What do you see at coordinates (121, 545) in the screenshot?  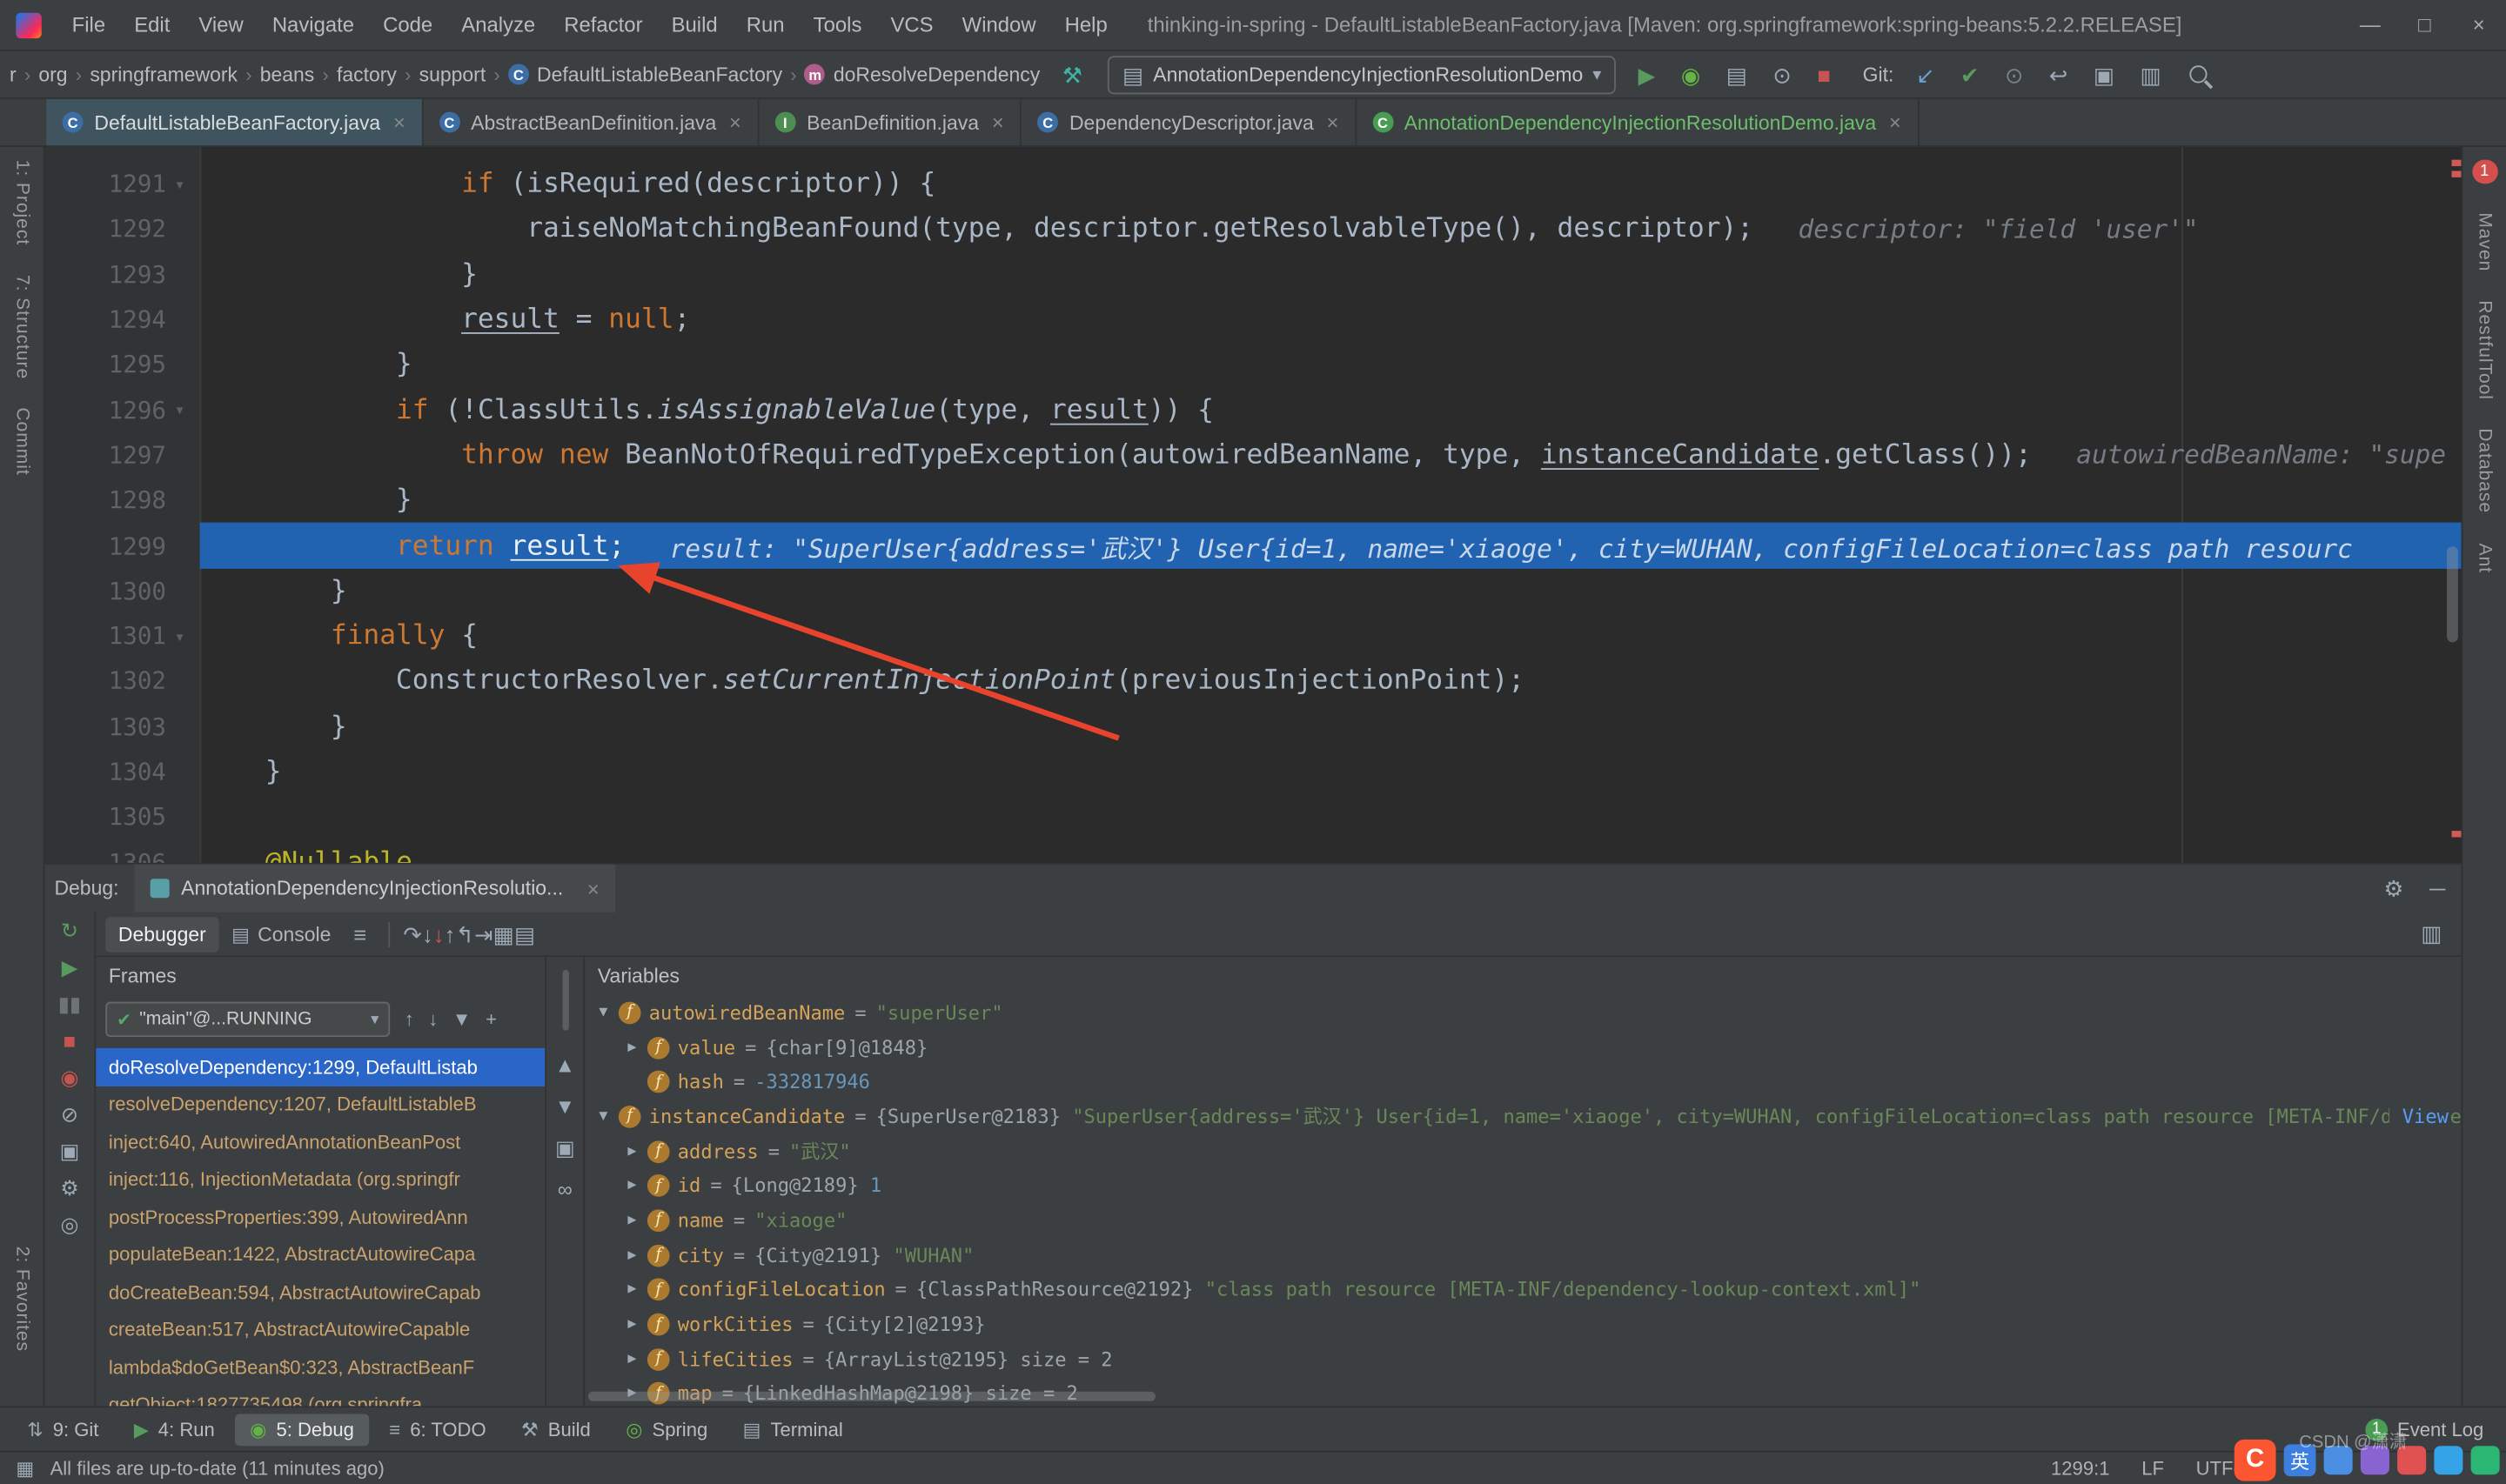 I see `line-number-gutter: 1299` at bounding box center [121, 545].